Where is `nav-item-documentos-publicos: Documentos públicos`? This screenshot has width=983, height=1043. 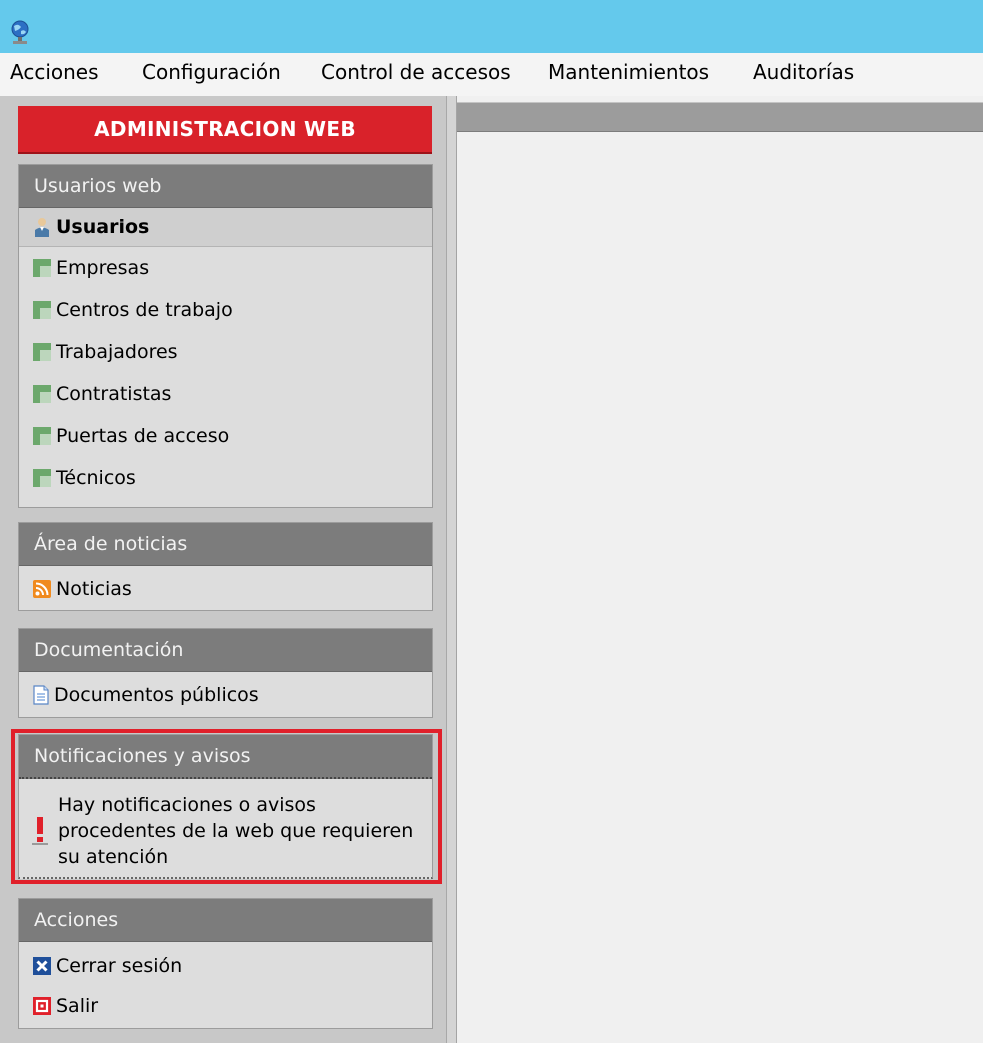
nav-item-documentos-publicos: Documentos públicos is located at coordinates (225, 695).